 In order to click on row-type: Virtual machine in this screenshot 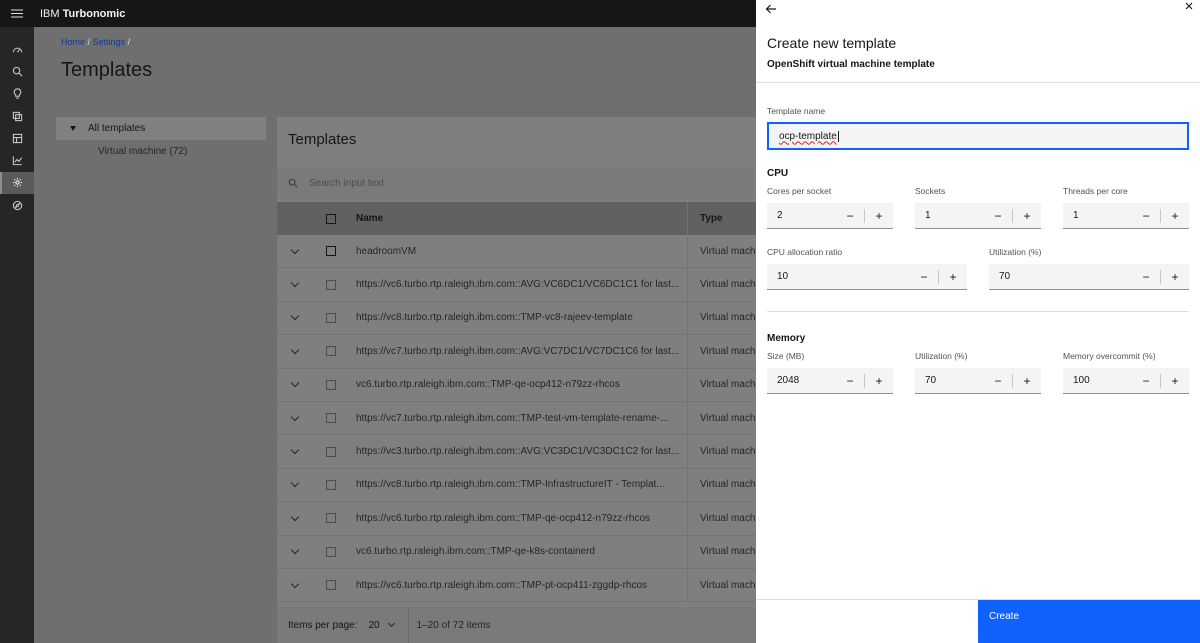, I will do `click(727, 318)`.